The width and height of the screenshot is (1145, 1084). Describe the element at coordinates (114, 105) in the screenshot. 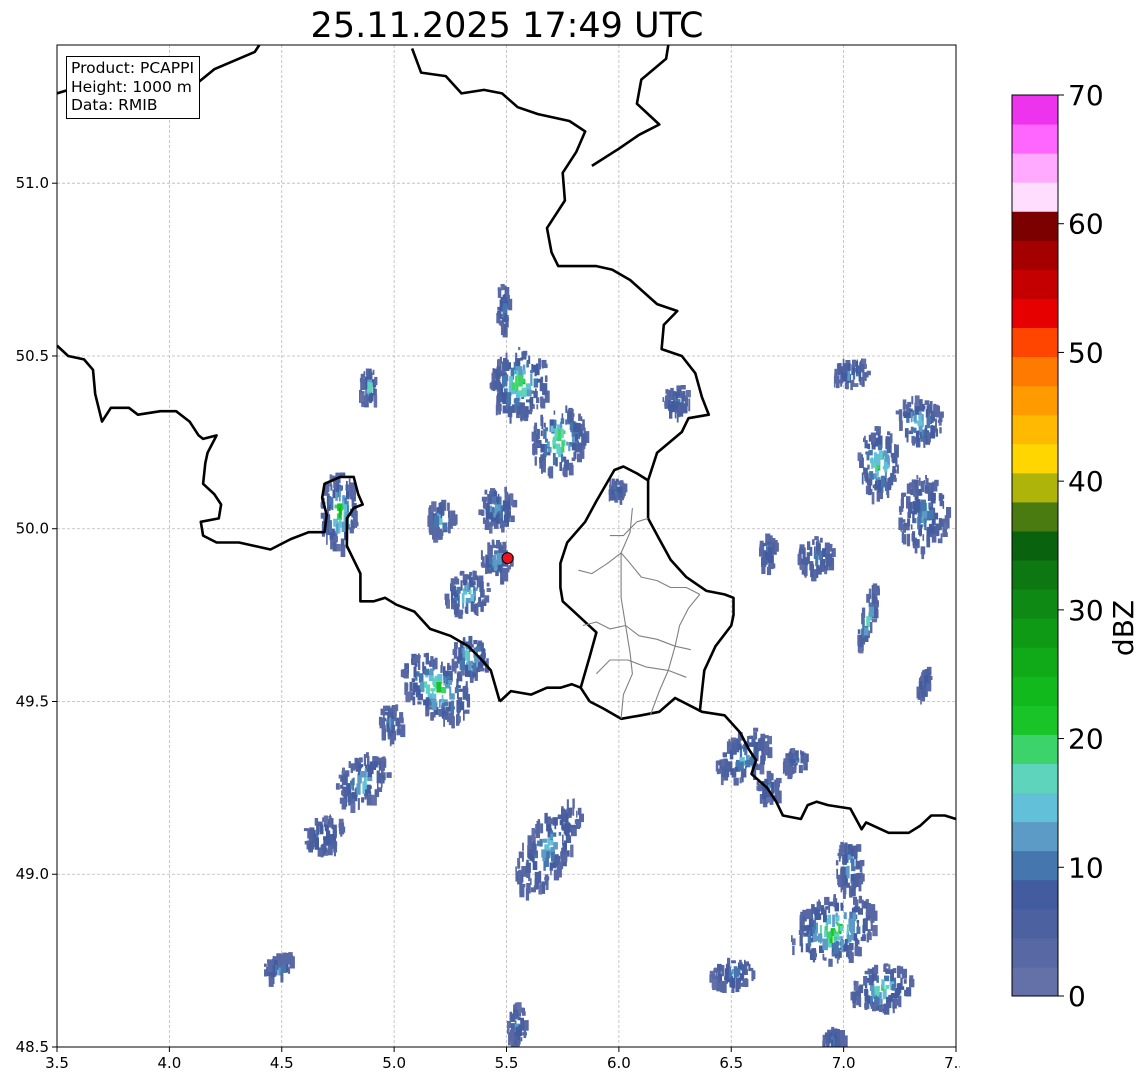

I see `data-source-line: Data: RMIB` at that location.